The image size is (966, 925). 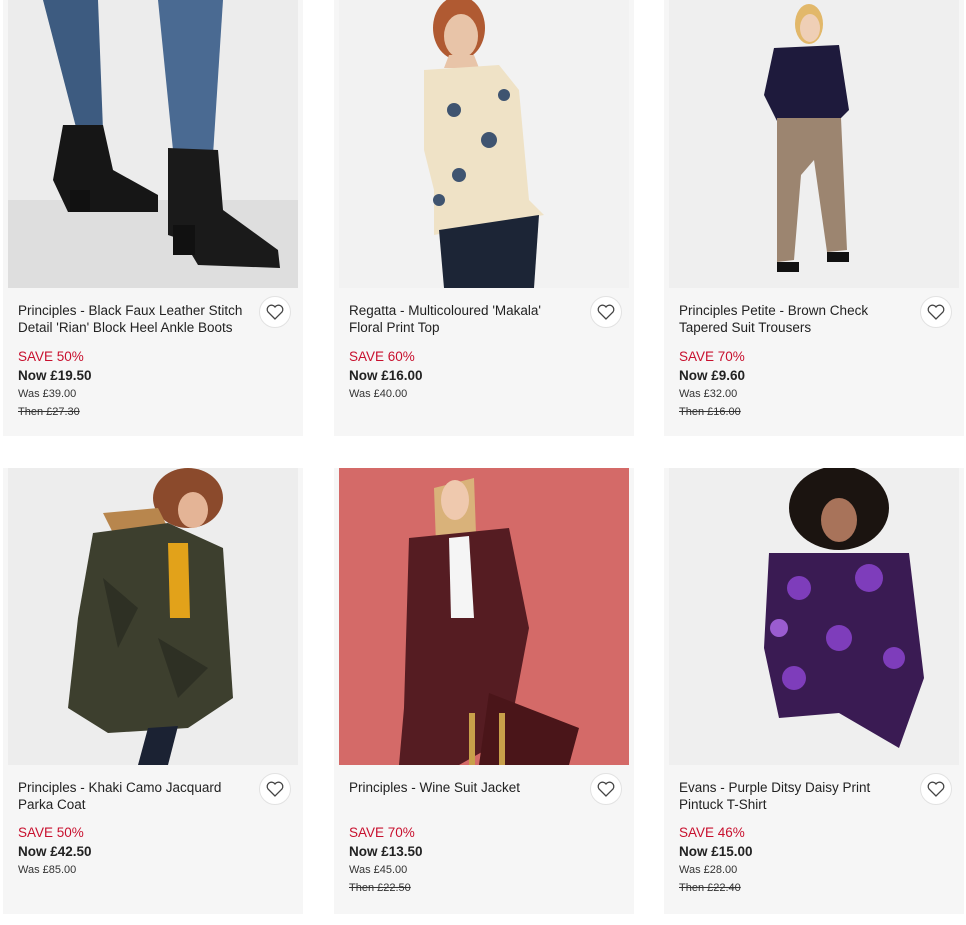 I want to click on save-percentage: SAVE 60%, so click(x=382, y=356).